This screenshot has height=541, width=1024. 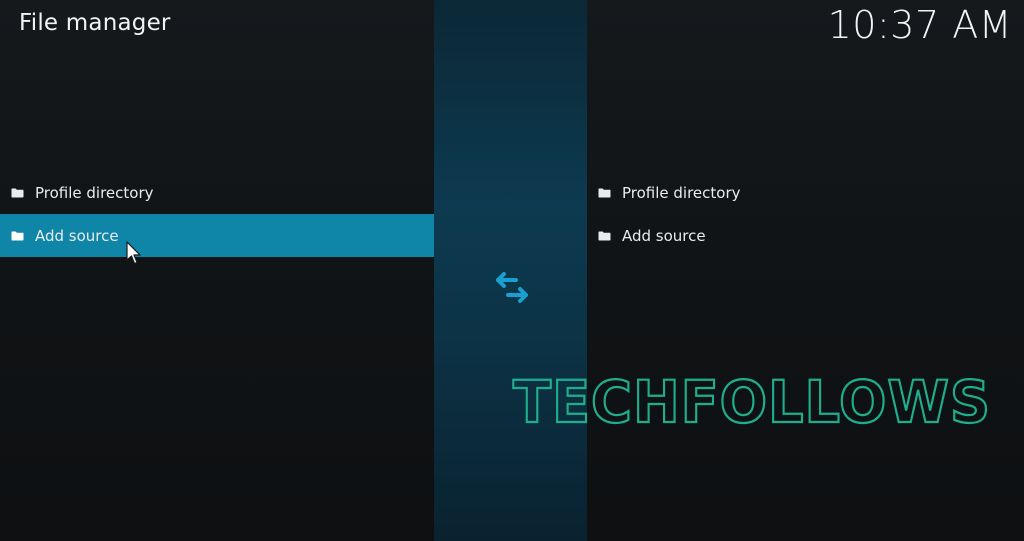 I want to click on left-item-profile-directory: Profile directory, so click(x=217, y=192).